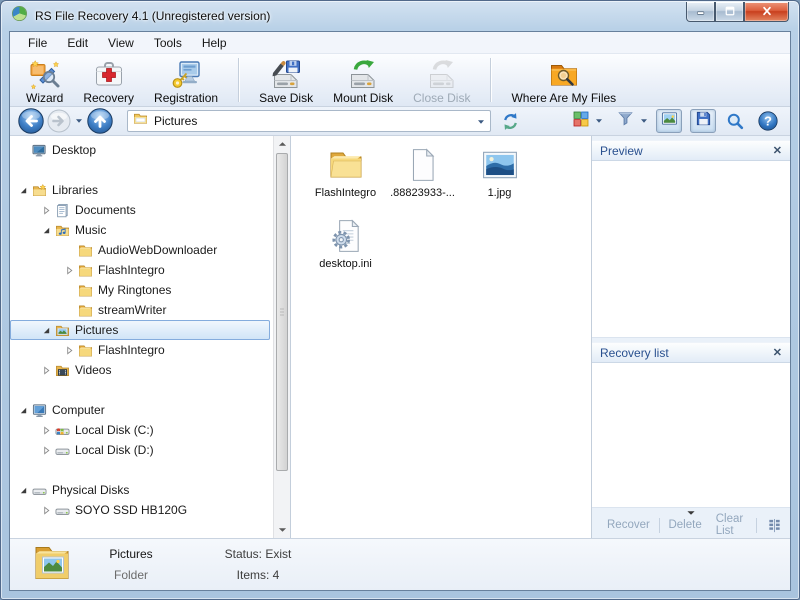 This screenshot has height=600, width=800. Describe the element at coordinates (345, 170) in the screenshot. I see `file-item-flashintegro: FlashIntegro` at that location.